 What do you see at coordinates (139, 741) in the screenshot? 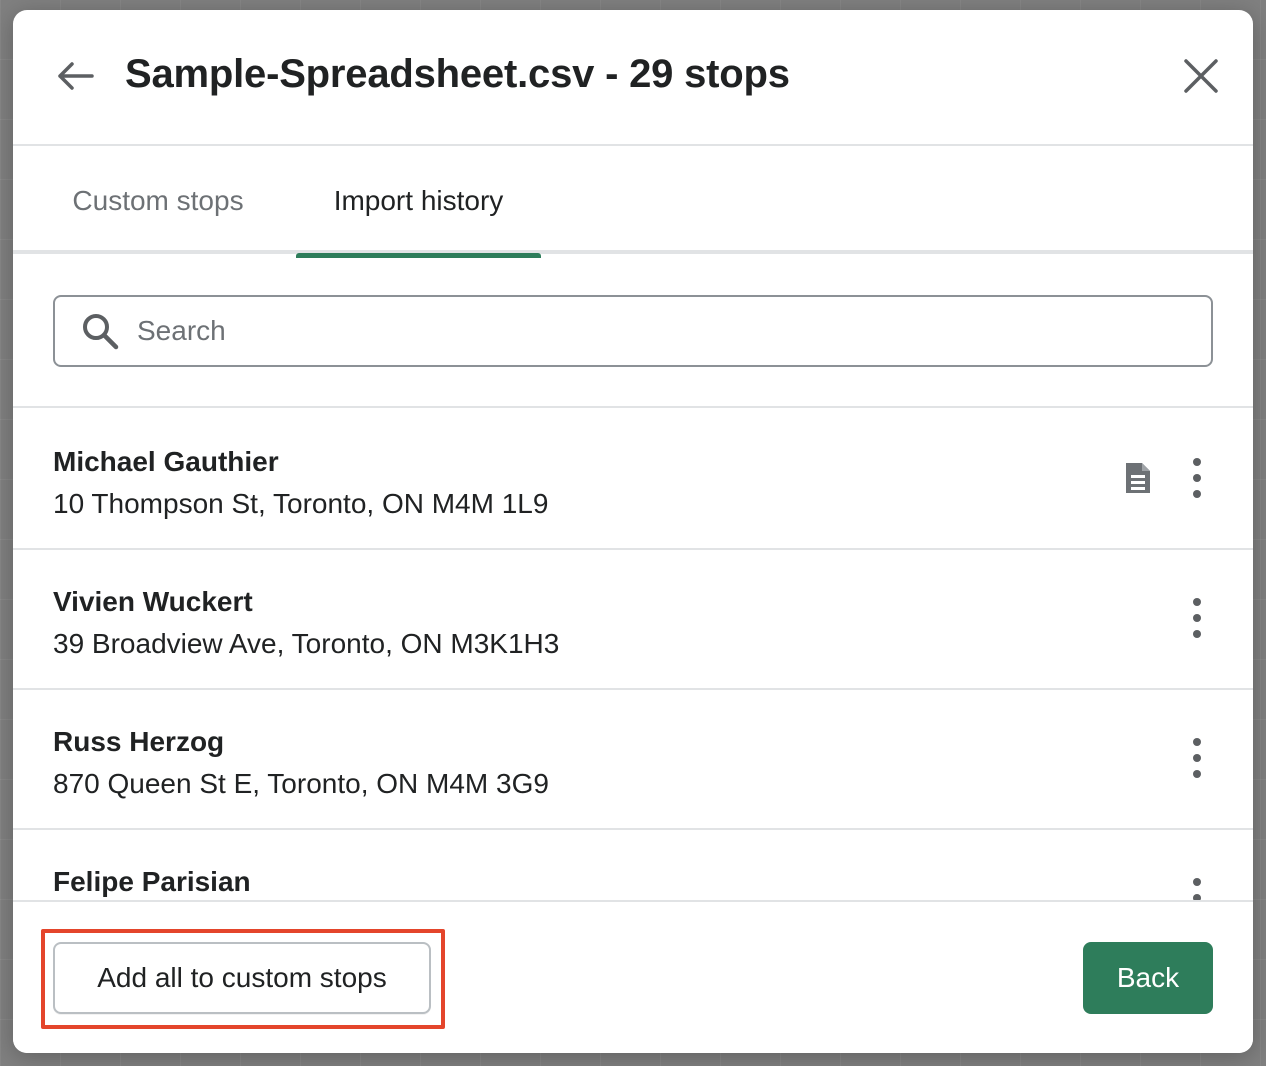
I see `stop-name: Russ Herzog` at bounding box center [139, 741].